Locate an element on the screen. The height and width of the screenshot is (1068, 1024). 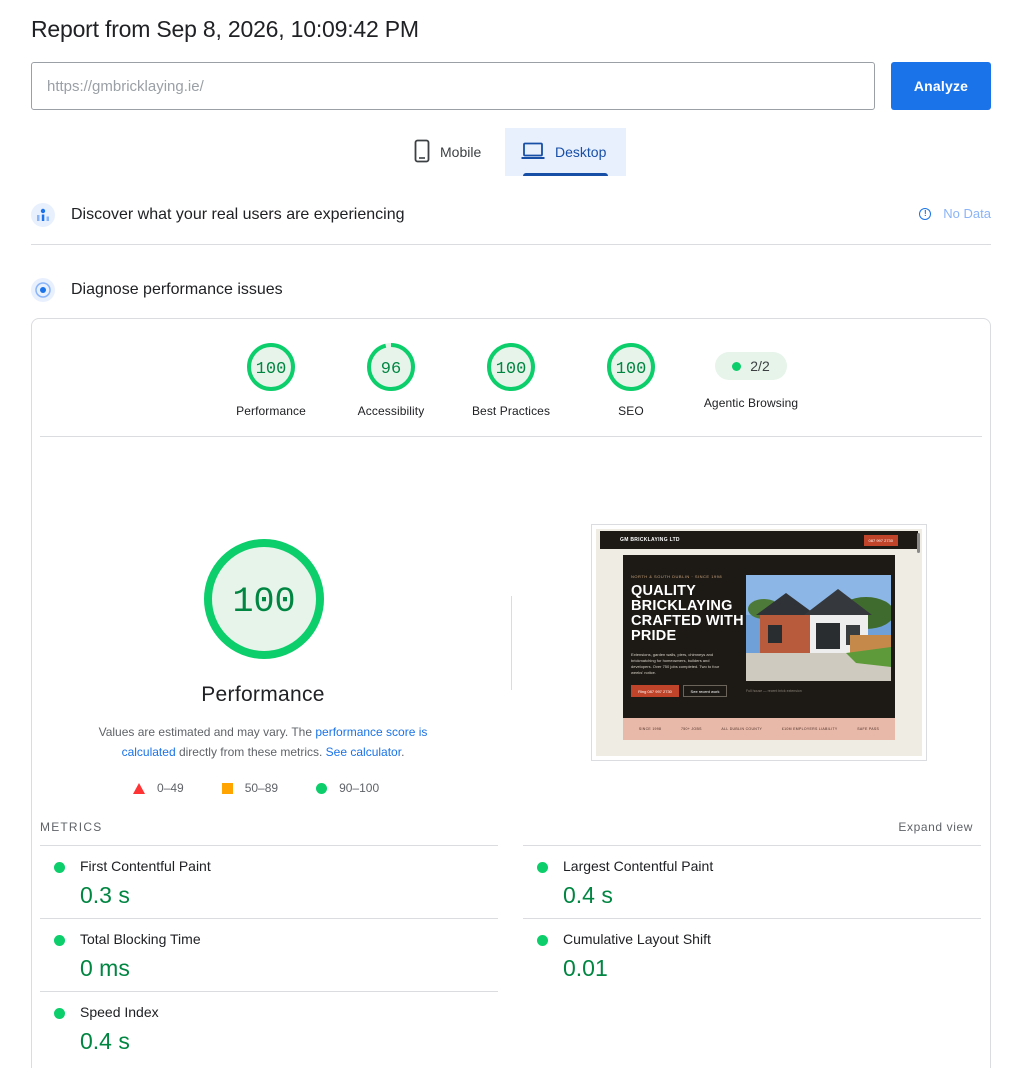
tab-mobile: Mobile is located at coordinates (454, 152).